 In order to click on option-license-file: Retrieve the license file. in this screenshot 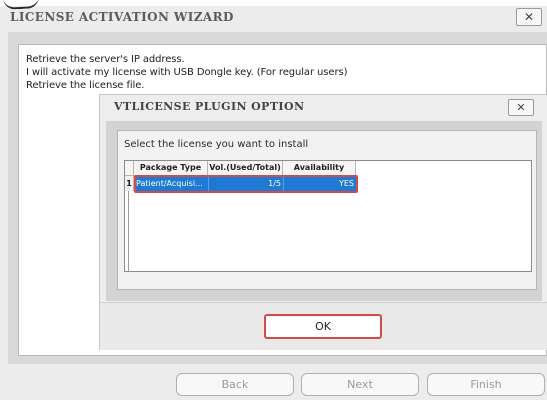, I will do `click(85, 85)`.